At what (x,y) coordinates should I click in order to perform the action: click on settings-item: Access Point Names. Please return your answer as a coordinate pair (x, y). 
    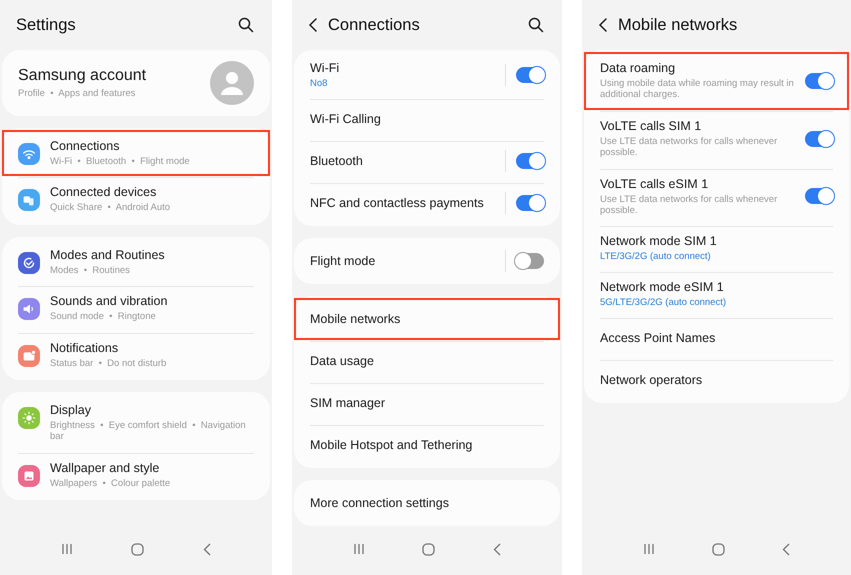
    Looking at the image, I should click on (716, 338).